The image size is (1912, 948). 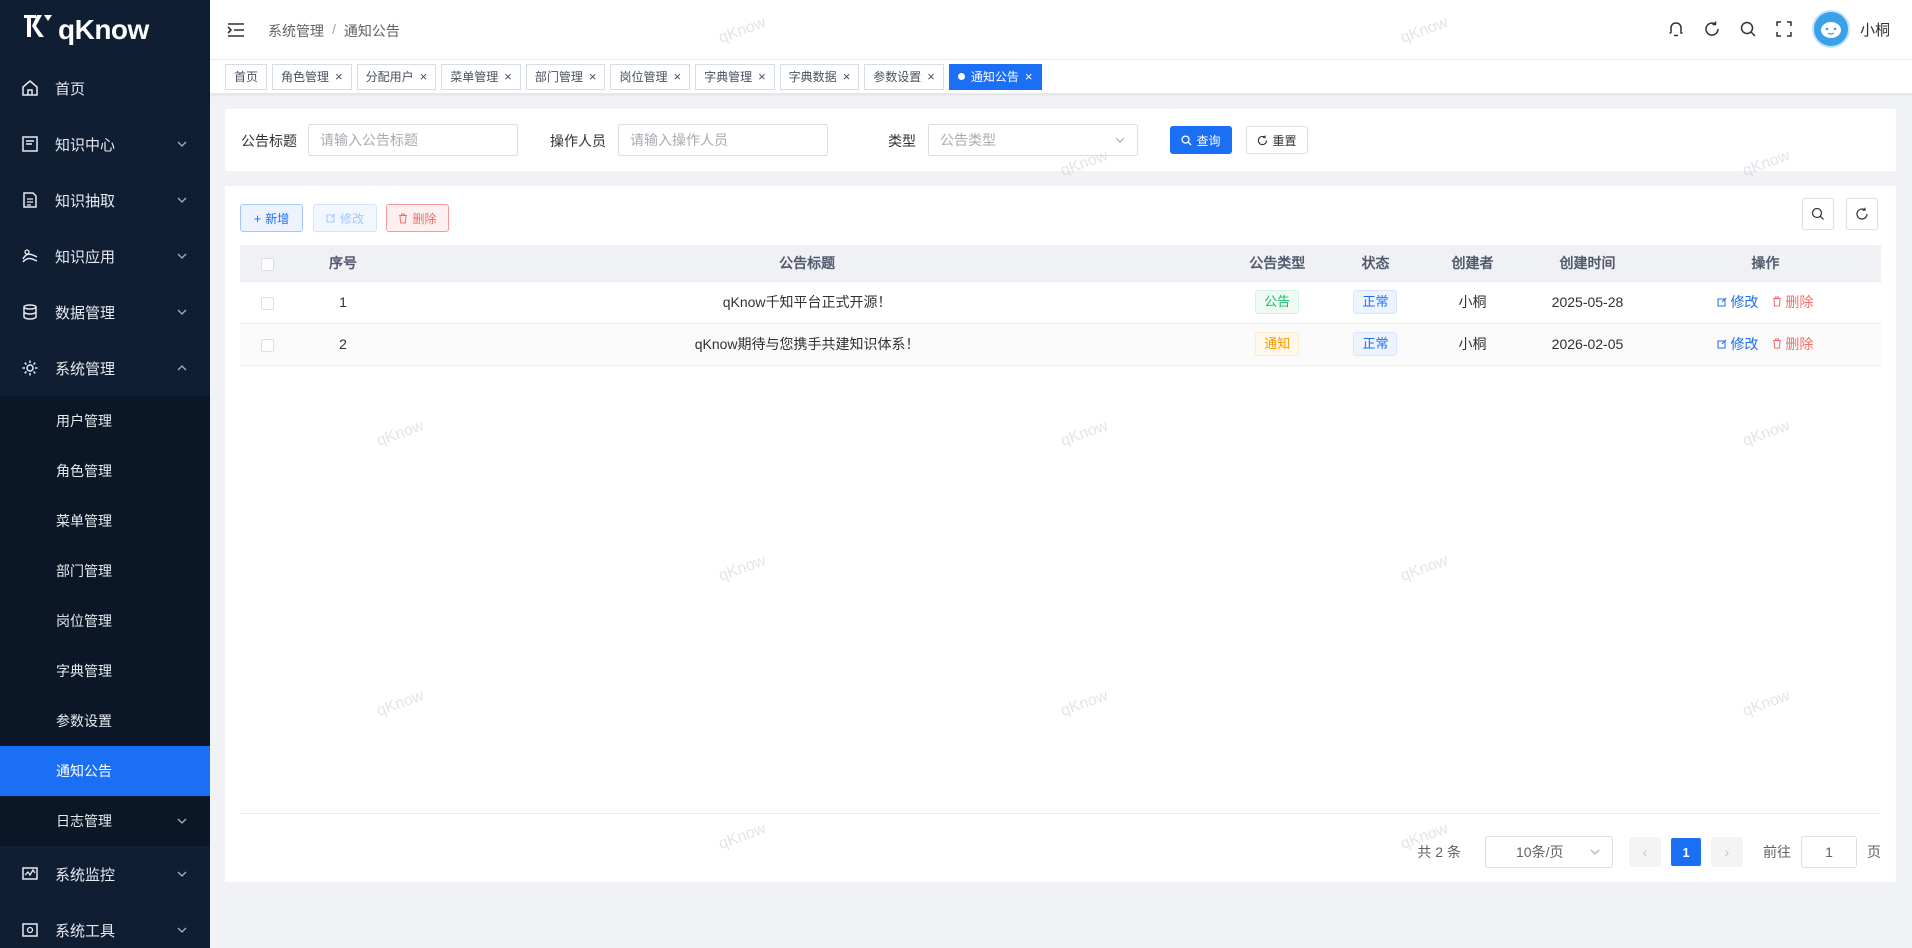 I want to click on tag-label: 通知公告, so click(x=994, y=77).